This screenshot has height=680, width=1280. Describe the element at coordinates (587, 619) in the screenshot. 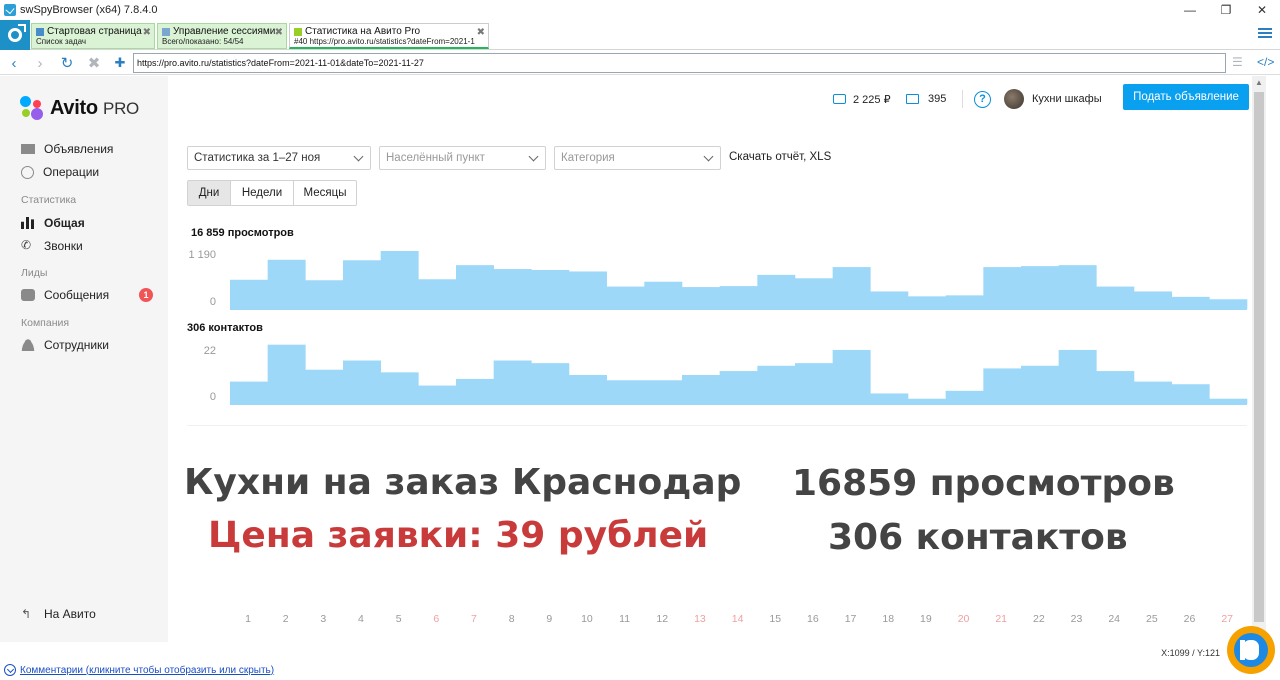

I see `day-label: 10` at that location.